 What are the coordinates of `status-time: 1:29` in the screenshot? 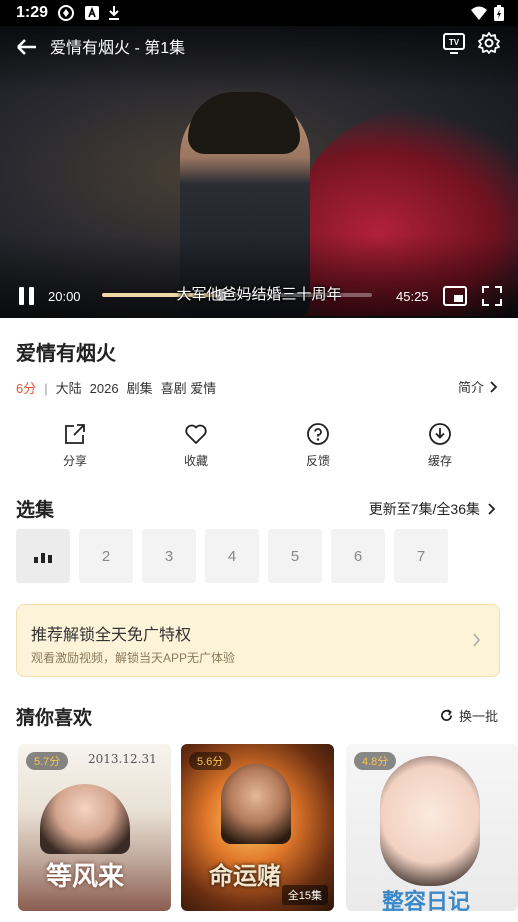 It's located at (32, 12).